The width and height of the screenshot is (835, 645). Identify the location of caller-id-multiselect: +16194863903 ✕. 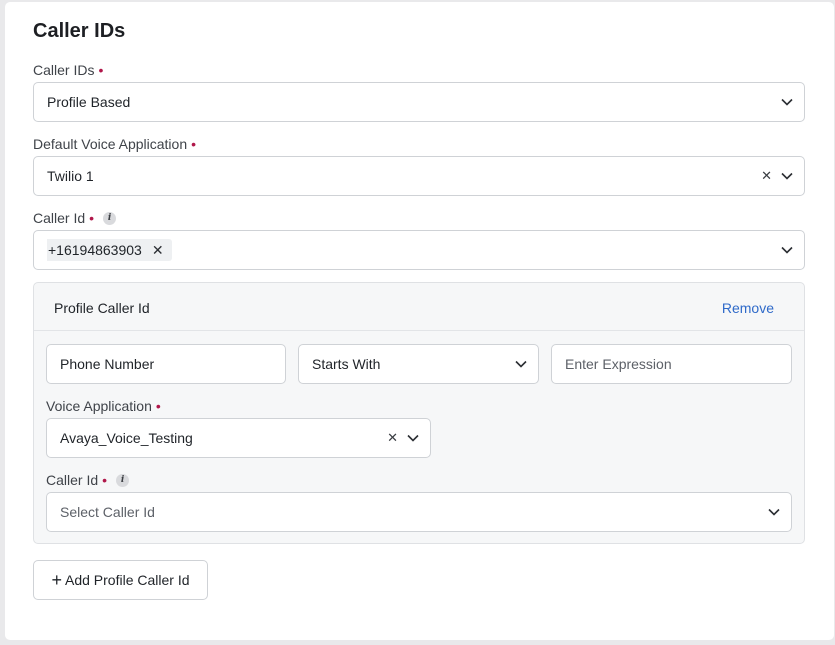
(419, 250).